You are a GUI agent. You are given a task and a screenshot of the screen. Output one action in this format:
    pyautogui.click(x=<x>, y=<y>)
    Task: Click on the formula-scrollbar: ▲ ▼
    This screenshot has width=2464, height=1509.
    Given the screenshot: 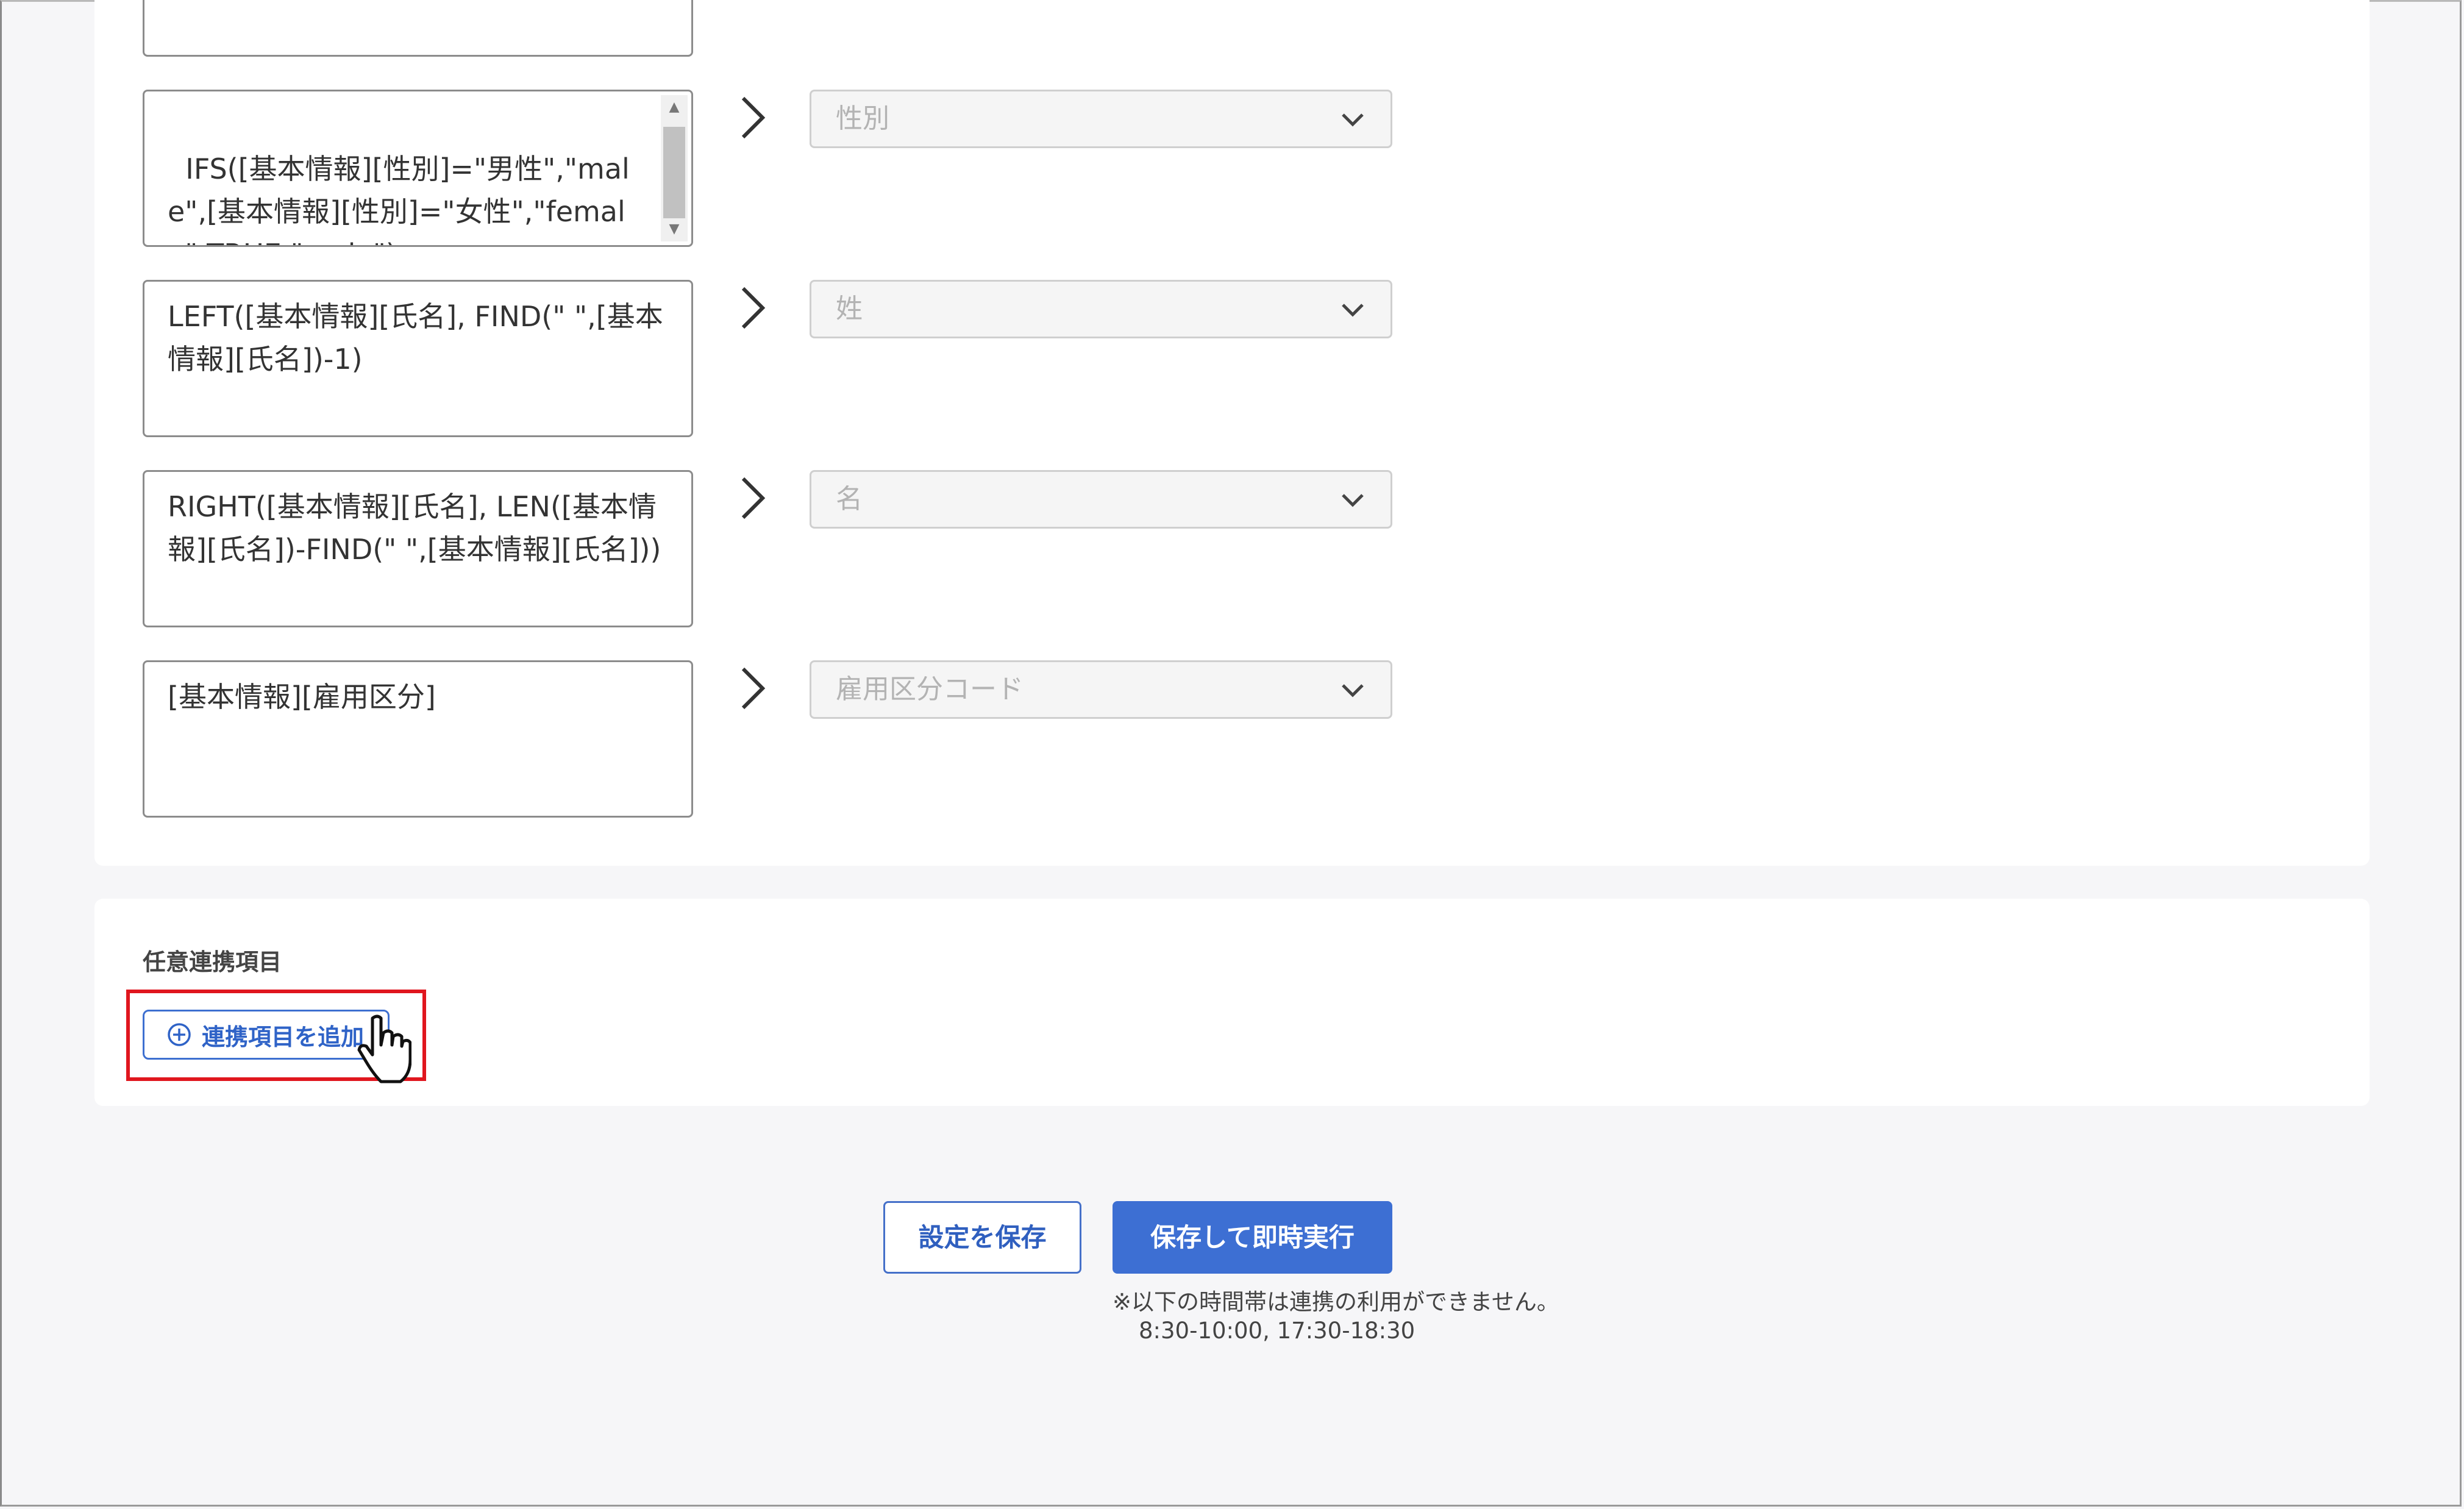 What is the action you would take?
    pyautogui.click(x=674, y=168)
    